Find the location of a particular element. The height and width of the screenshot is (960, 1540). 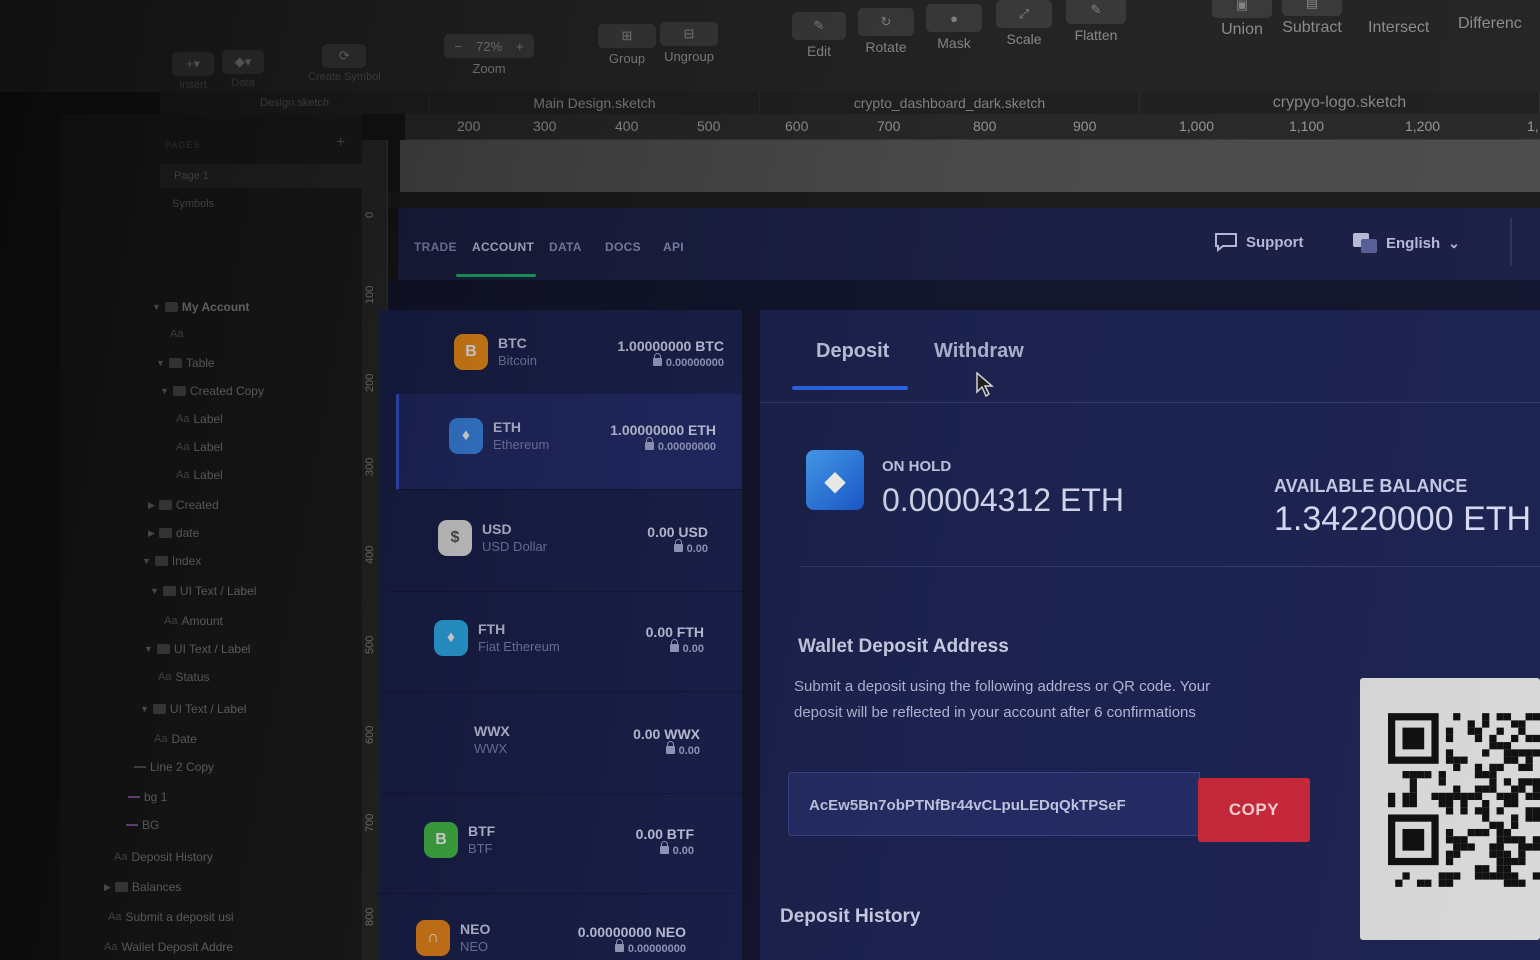

ungroup-tool: ⊟ Ungroup is located at coordinates (689, 43).